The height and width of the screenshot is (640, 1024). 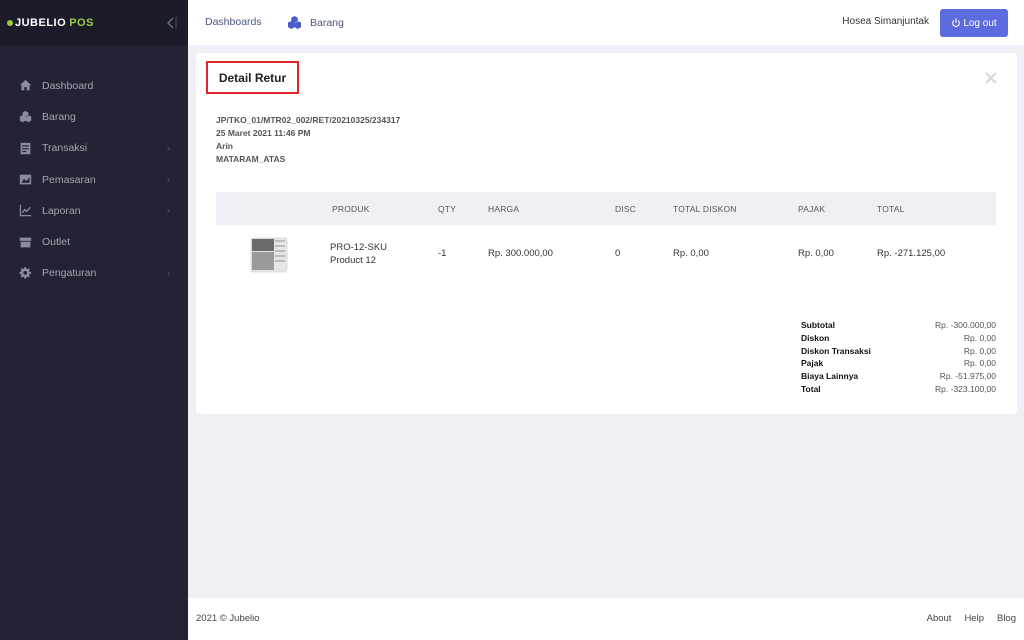 I want to click on barang-link: Barang, so click(x=315, y=22).